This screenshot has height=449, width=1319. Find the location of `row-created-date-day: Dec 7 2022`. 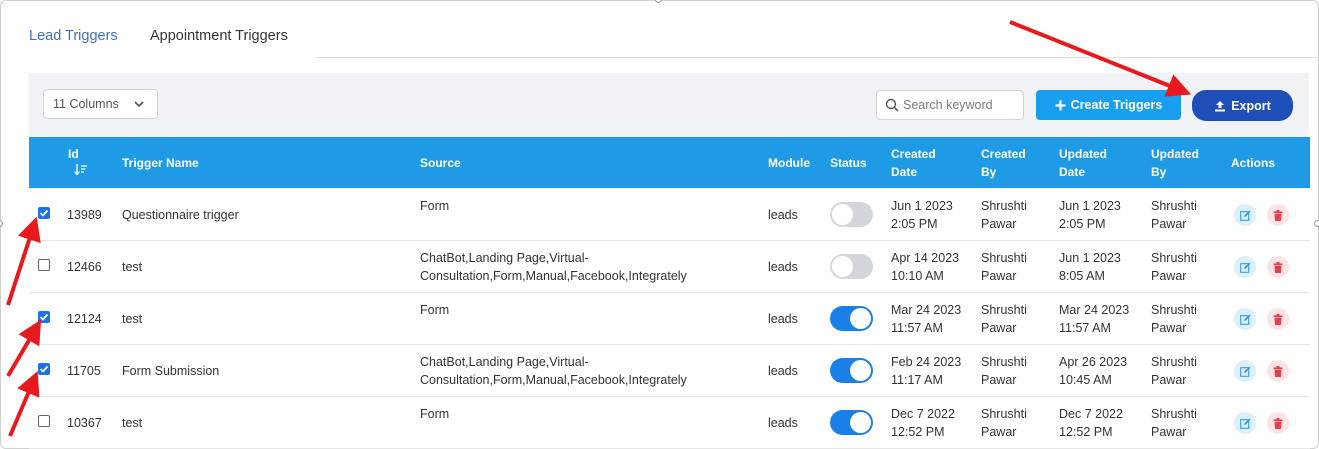

row-created-date-day: Dec 7 2022 is located at coordinates (923, 414).